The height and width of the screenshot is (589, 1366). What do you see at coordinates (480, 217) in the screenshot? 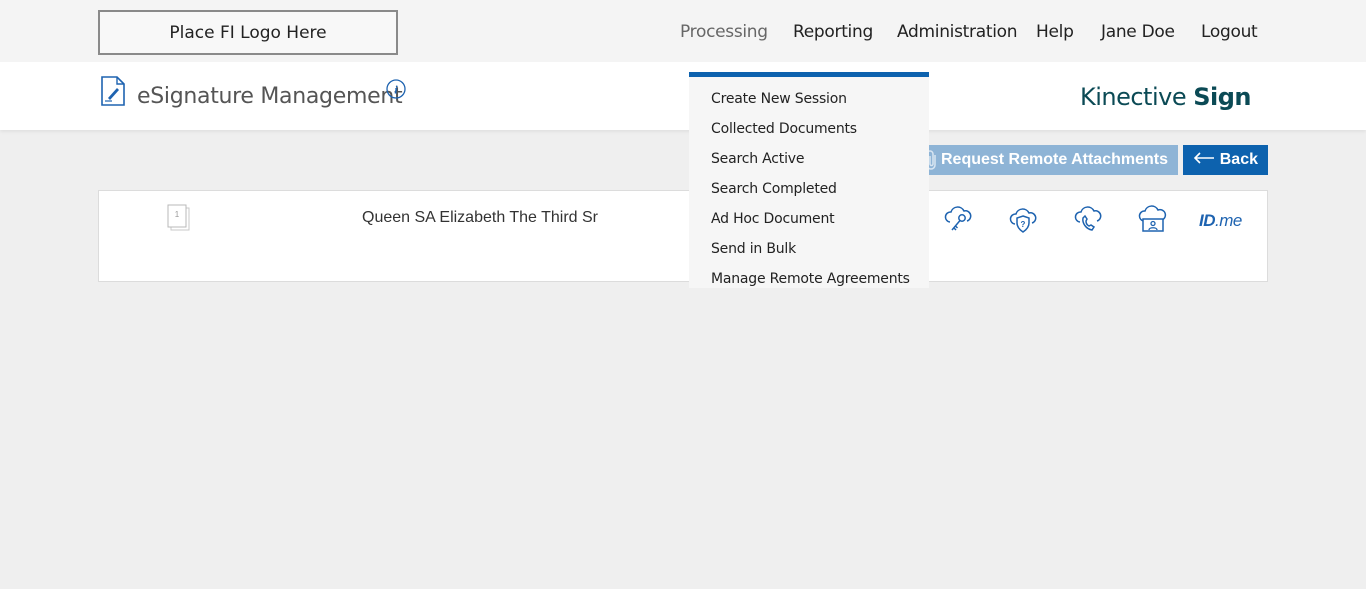
I see `signer-name: Queen SA Elizabeth The Third Sr` at bounding box center [480, 217].